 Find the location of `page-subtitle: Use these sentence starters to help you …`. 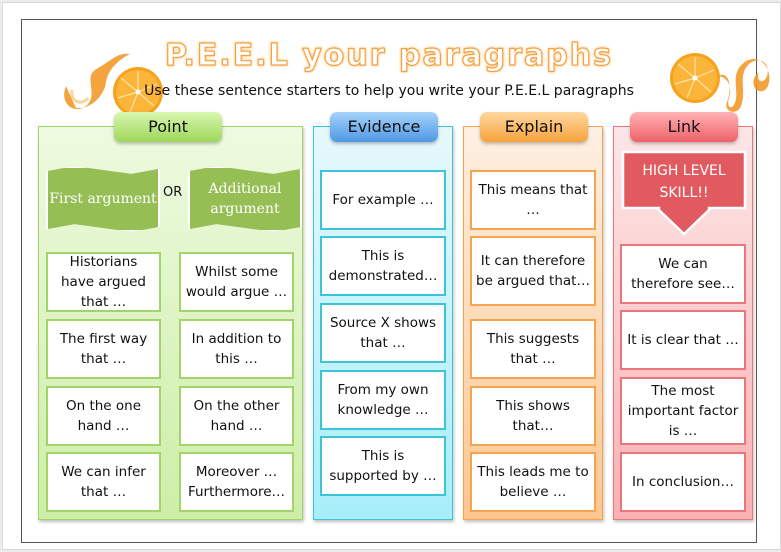

page-subtitle: Use these sentence starters to help you … is located at coordinates (389, 91).